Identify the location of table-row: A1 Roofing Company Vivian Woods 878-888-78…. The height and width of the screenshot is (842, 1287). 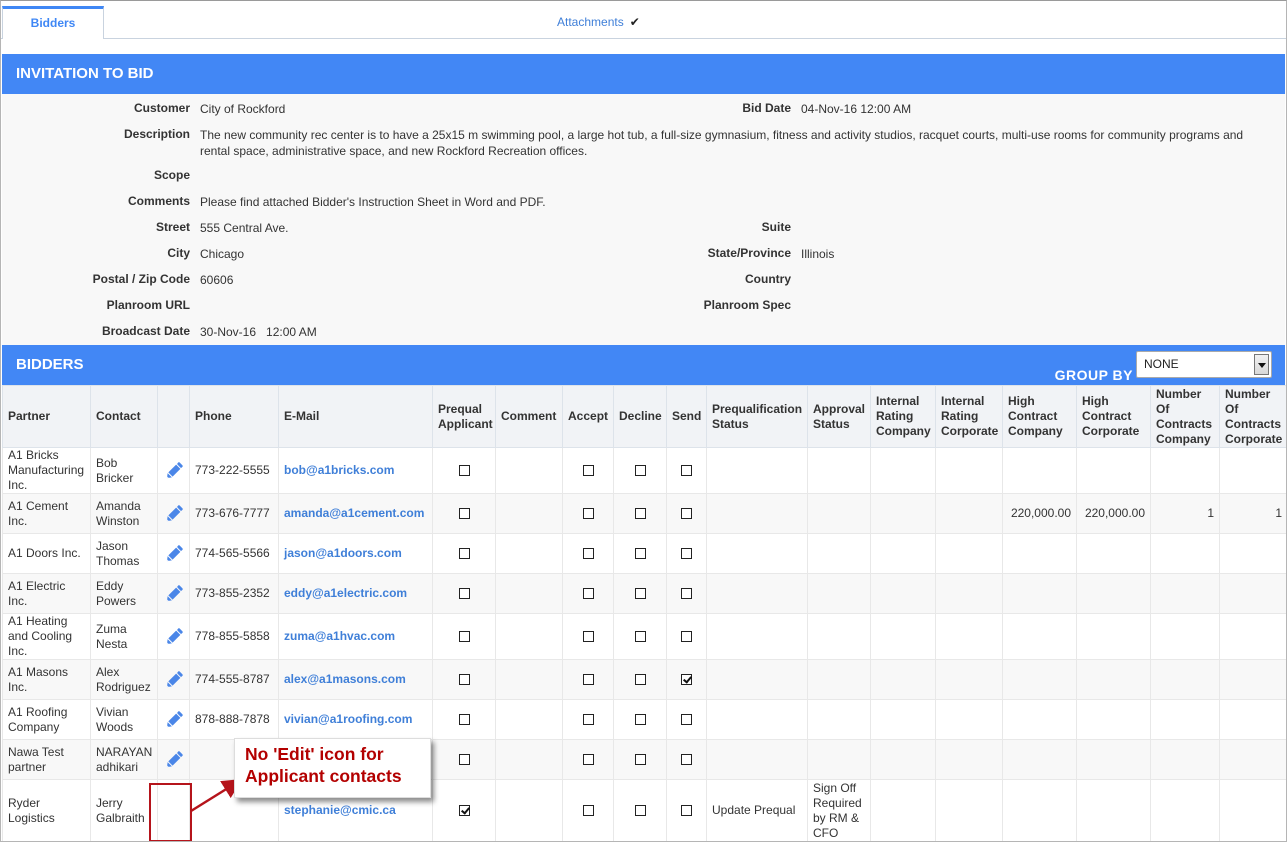
(644, 719).